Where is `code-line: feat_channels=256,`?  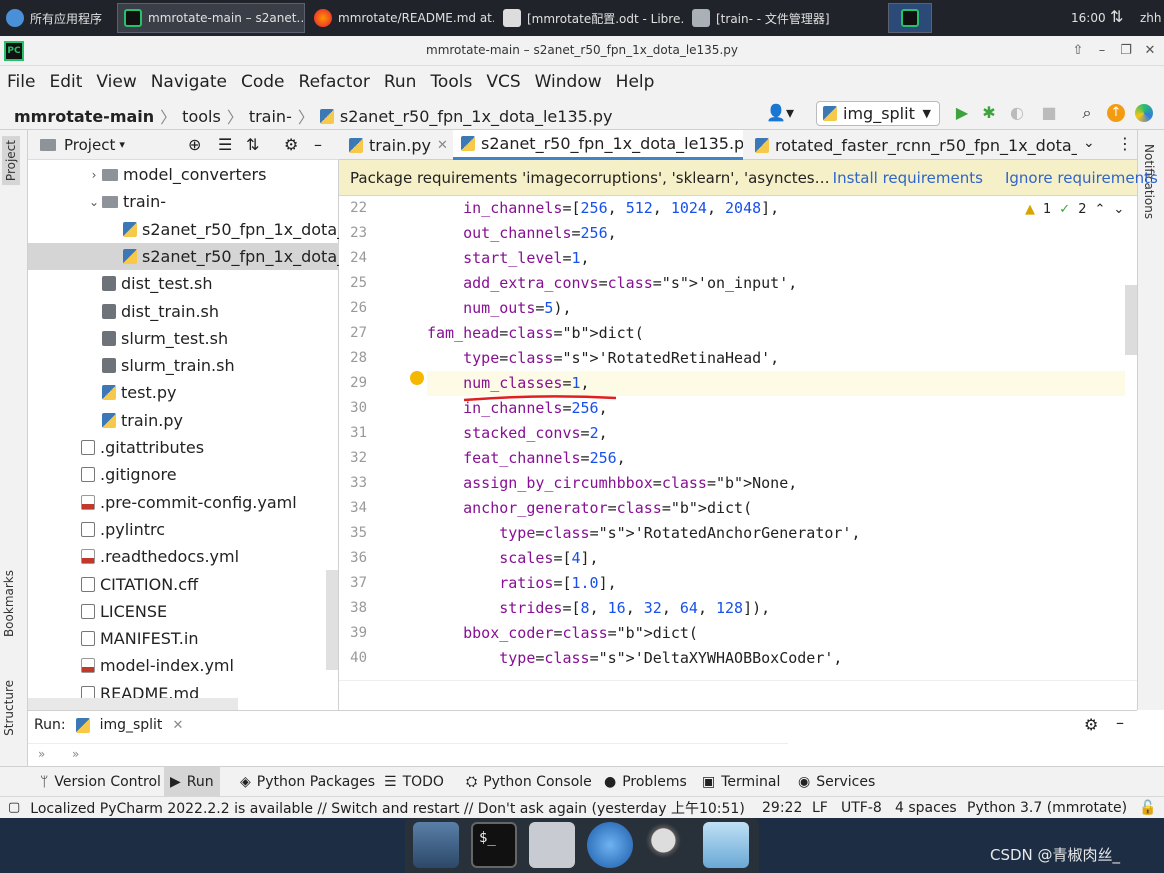
code-line: feat_channels=256, is located at coordinates (776, 458).